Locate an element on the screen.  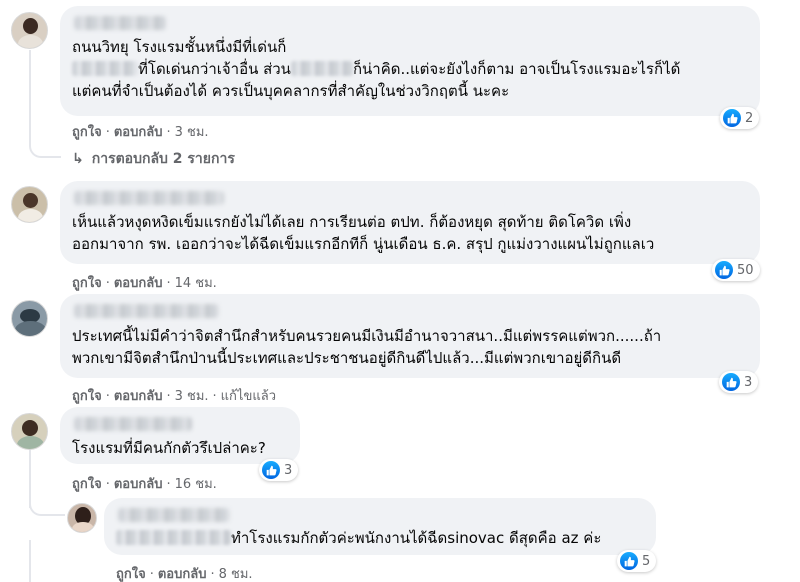
comment-line: โรงแรมที่มีคนกักตัวรึเปล่าคะ? is located at coordinates (169, 448).